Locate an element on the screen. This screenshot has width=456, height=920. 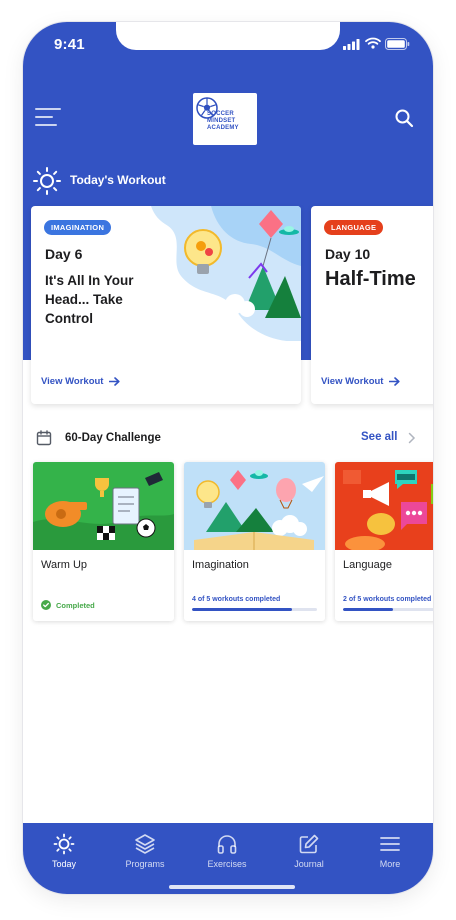
tab-label: Programs is located at coordinates (145, 864).